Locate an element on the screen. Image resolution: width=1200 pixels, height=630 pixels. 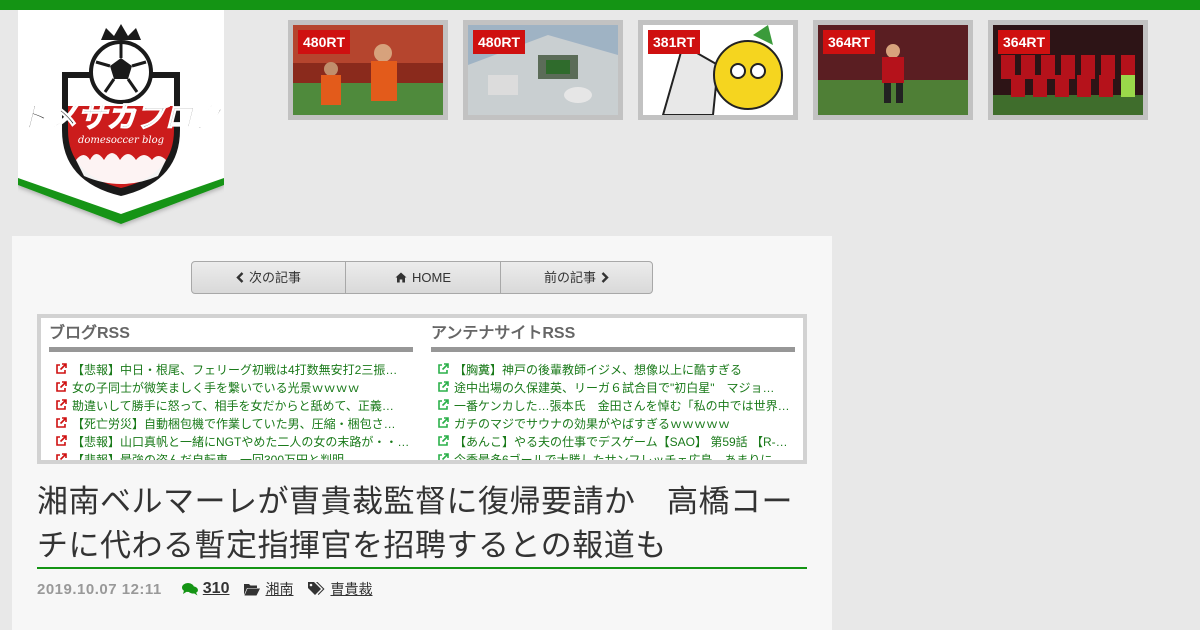
top-accent-bar is located at coordinates (600, 5).